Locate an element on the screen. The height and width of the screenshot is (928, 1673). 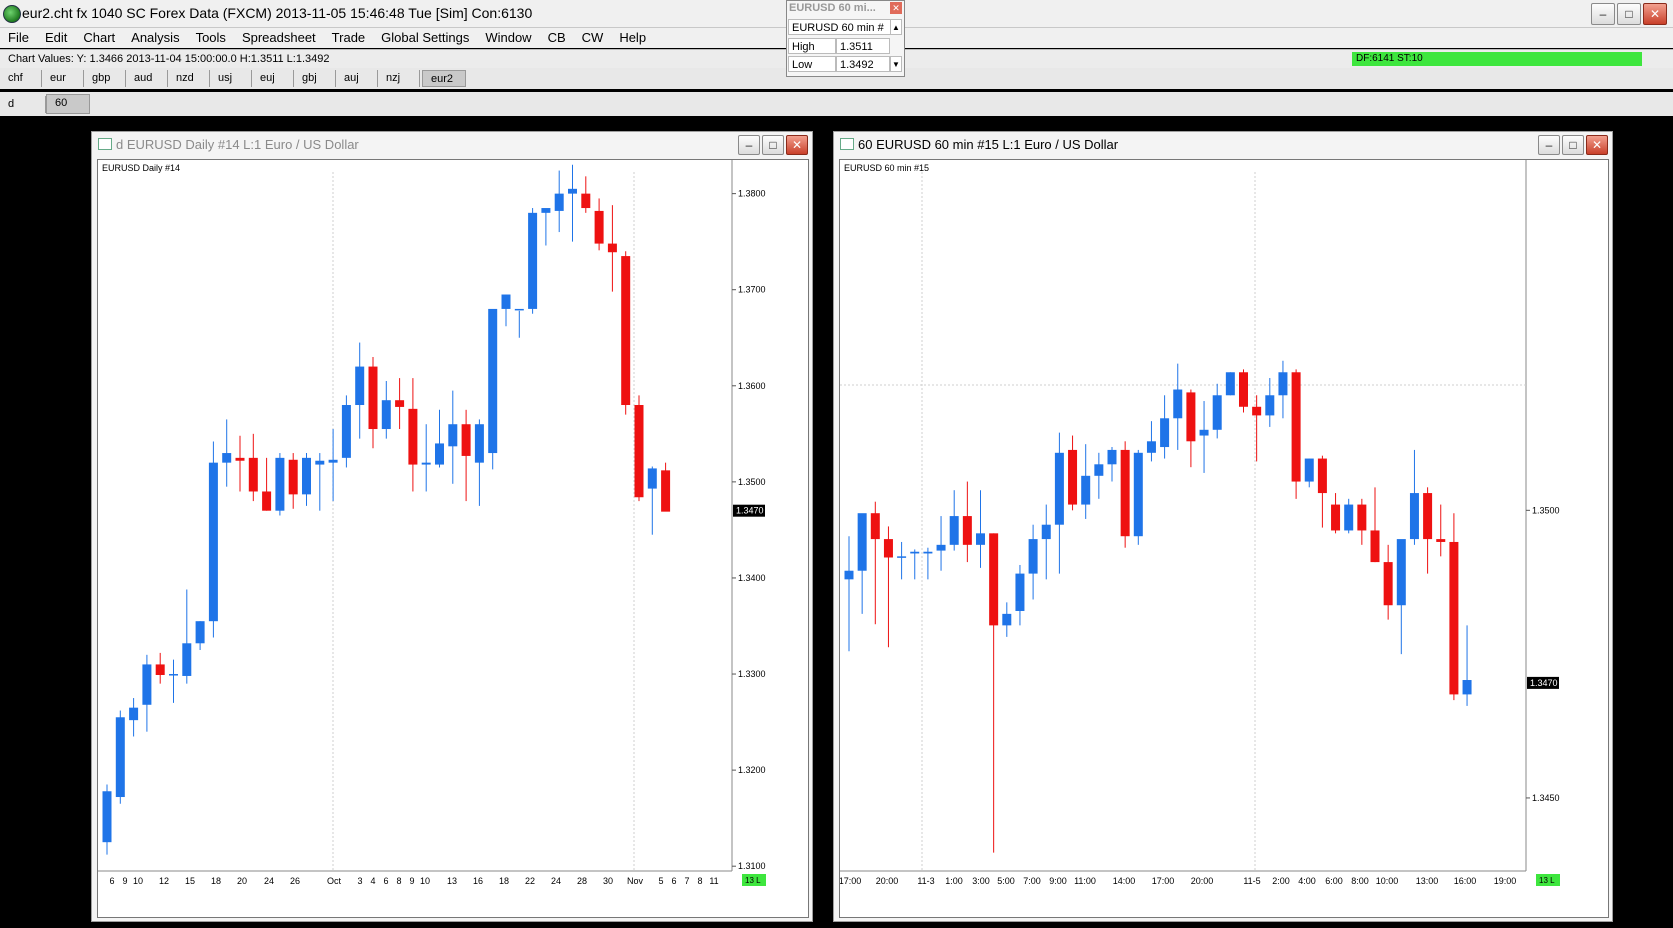
menu-tools: Tools is located at coordinates (211, 38).